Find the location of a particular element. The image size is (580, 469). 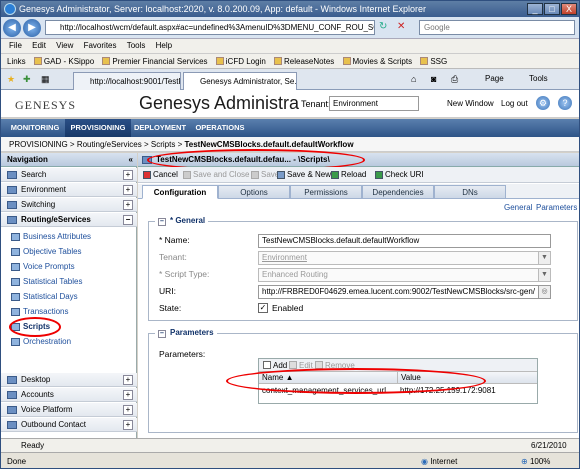

back-icon: ◀ is located at coordinates (12, 28).